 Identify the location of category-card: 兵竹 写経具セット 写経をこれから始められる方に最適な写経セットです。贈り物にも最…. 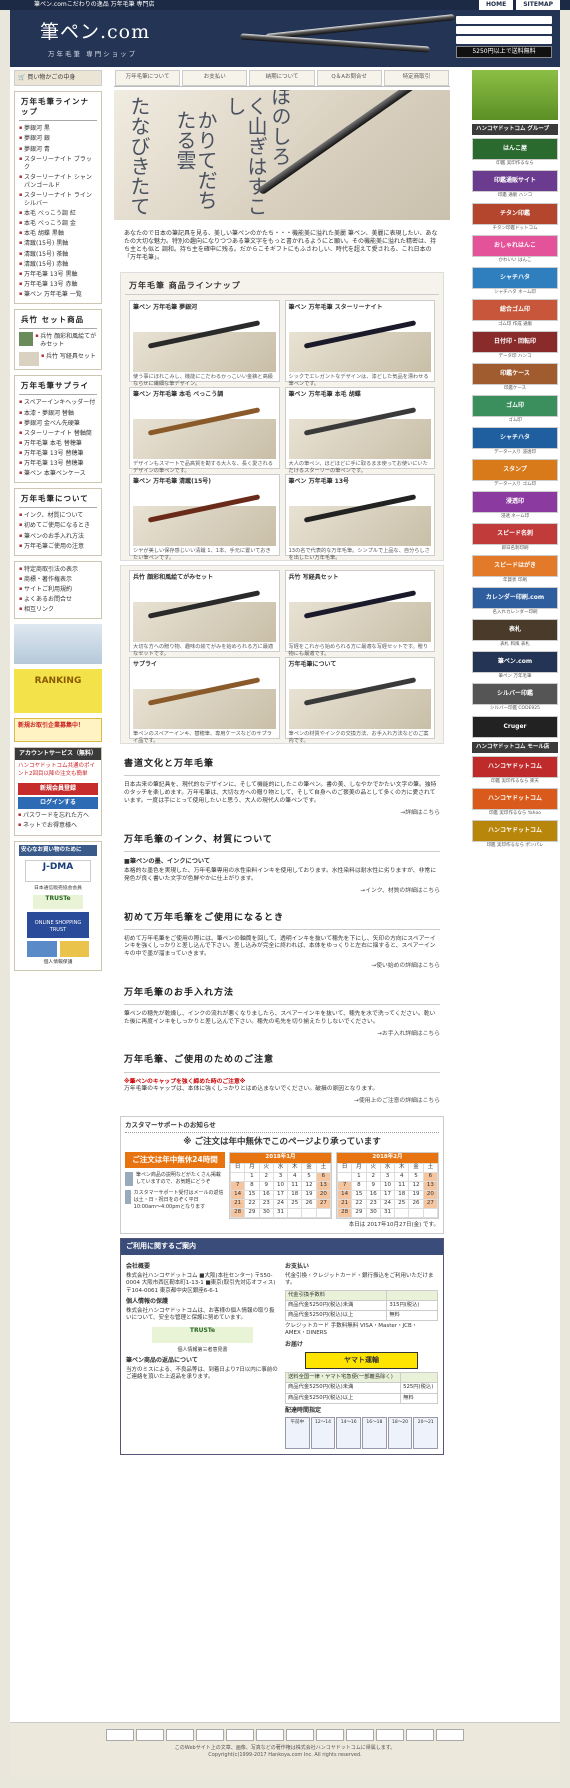
(359, 613).